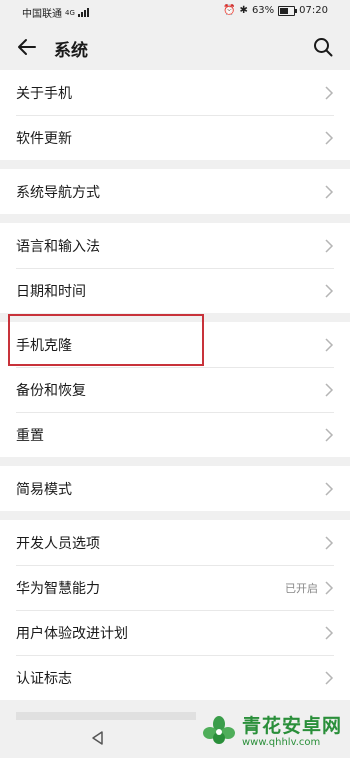 This screenshot has height=758, width=350. Describe the element at coordinates (175, 632) in the screenshot. I see `settings-row: 用户体验改进计划` at that location.